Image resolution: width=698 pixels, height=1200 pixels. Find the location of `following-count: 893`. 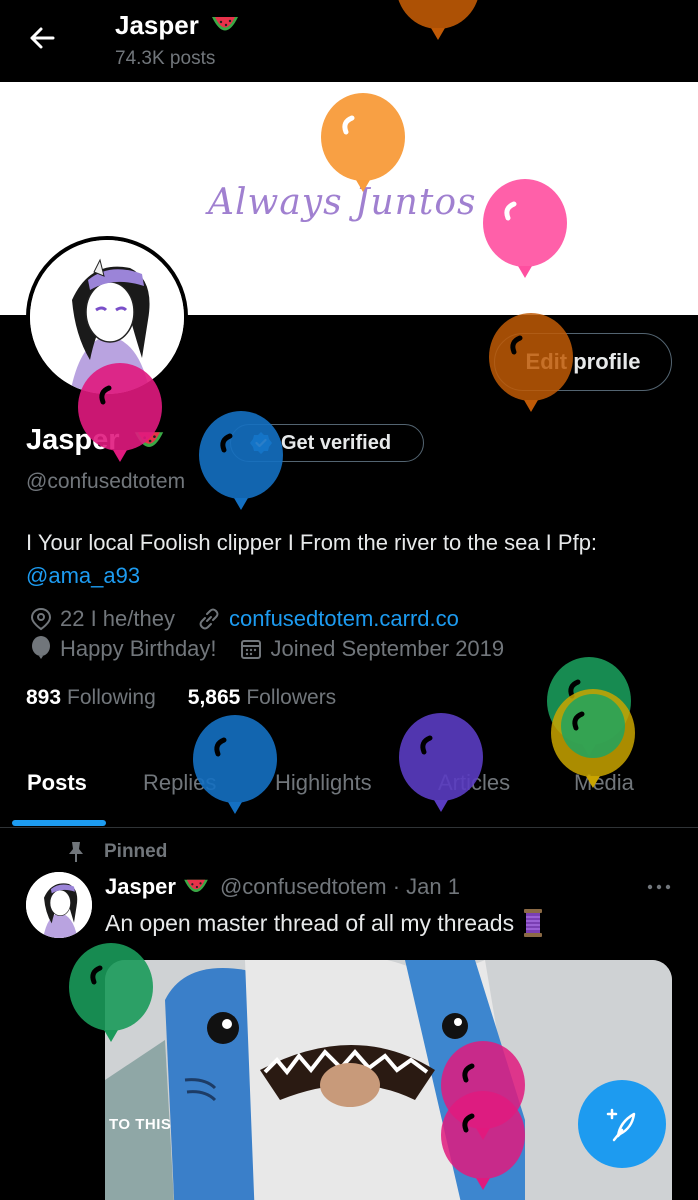

following-count: 893 is located at coordinates (44, 697).